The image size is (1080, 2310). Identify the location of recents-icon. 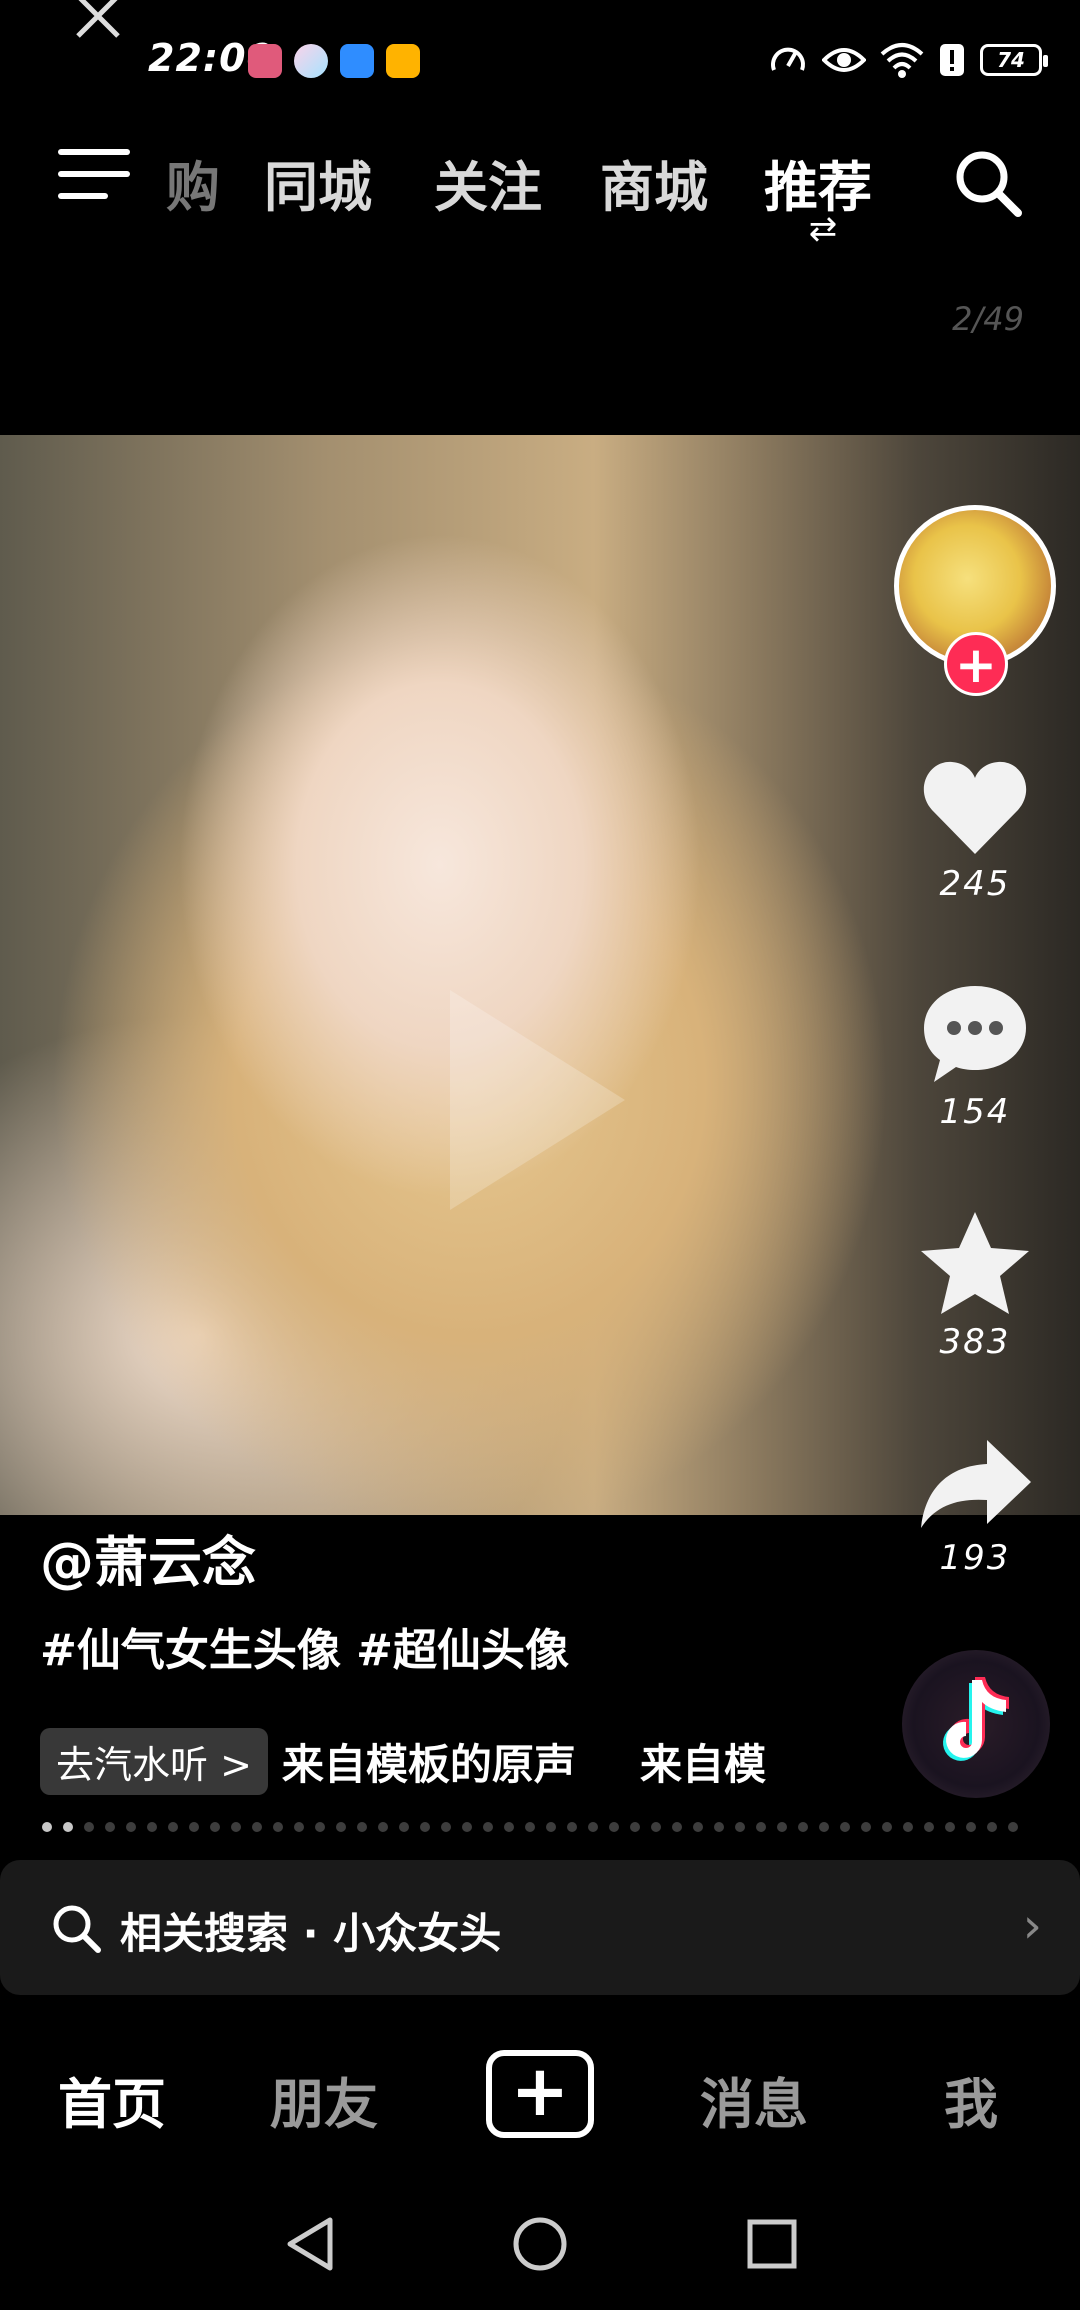
(772, 2244).